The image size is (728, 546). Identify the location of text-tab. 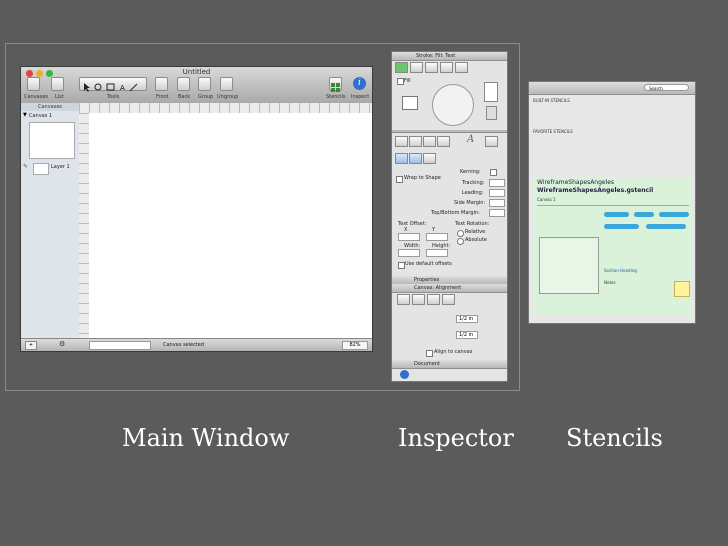
(461, 67).